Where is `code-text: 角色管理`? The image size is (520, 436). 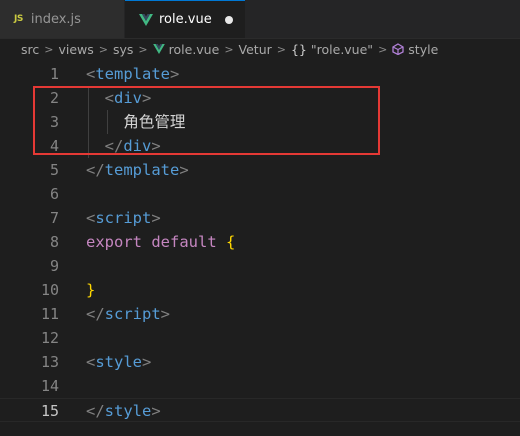
code-text: 角色管理 is located at coordinates (135, 122).